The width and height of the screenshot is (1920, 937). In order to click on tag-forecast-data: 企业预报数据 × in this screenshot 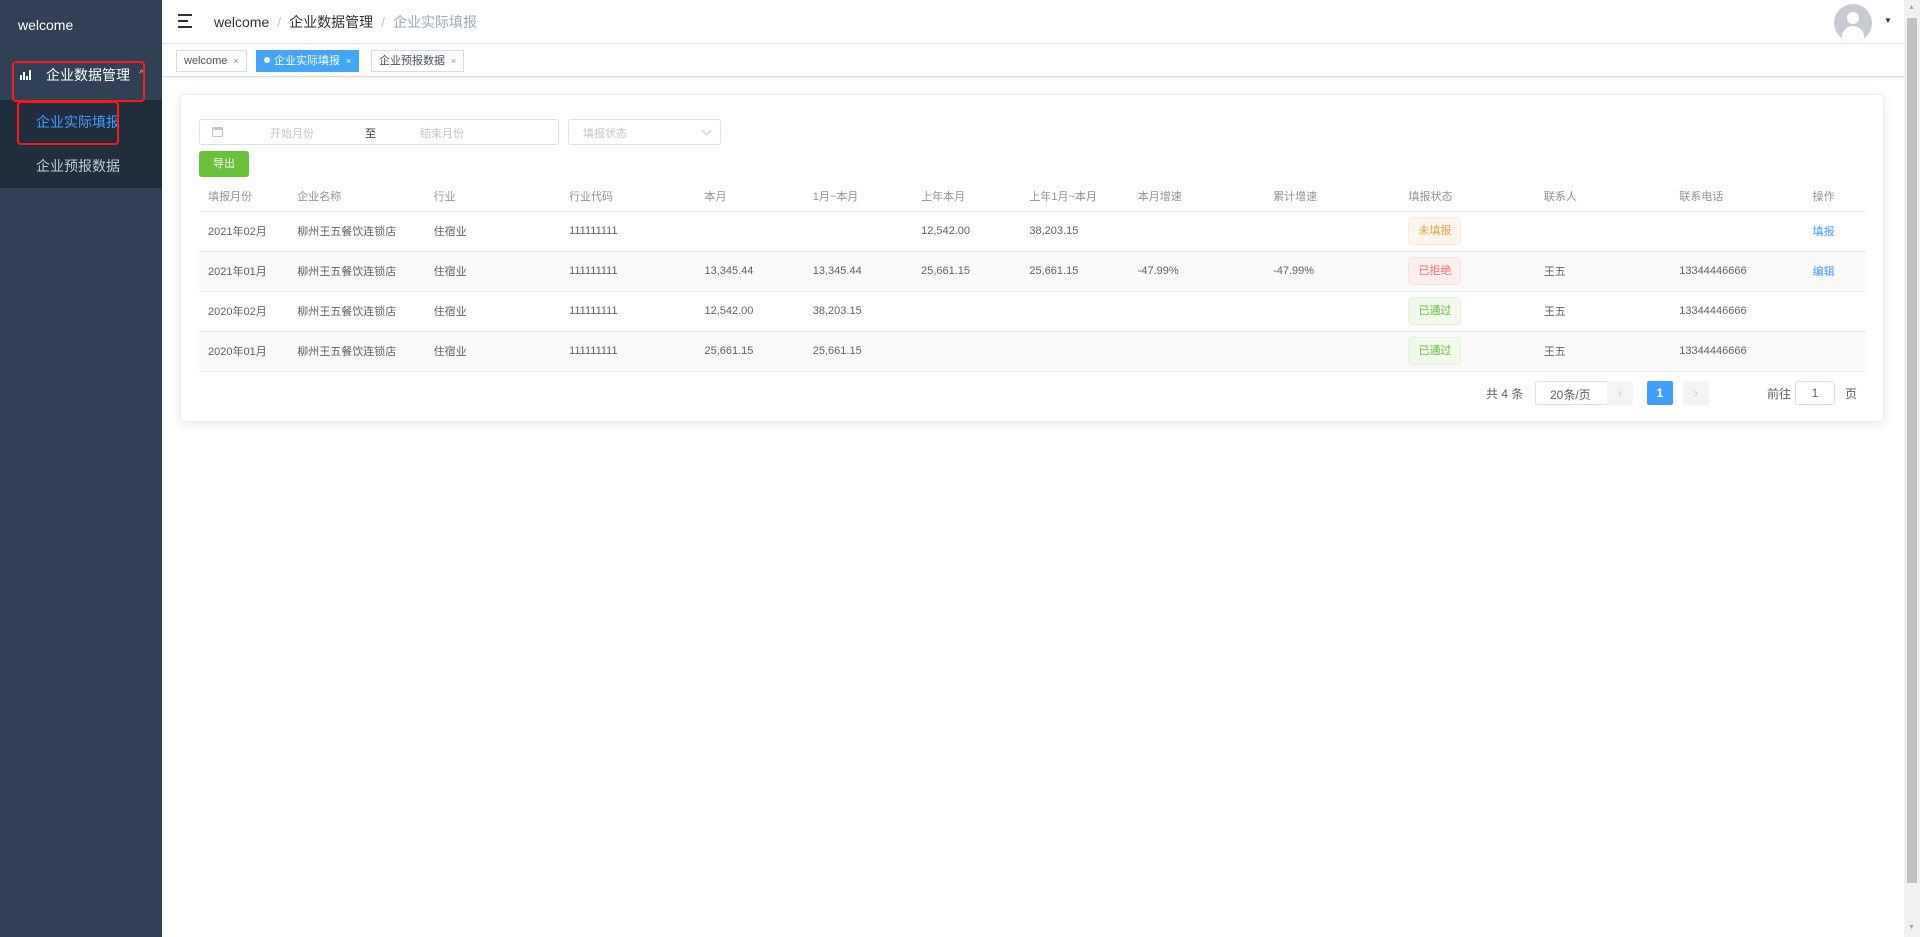, I will do `click(418, 61)`.